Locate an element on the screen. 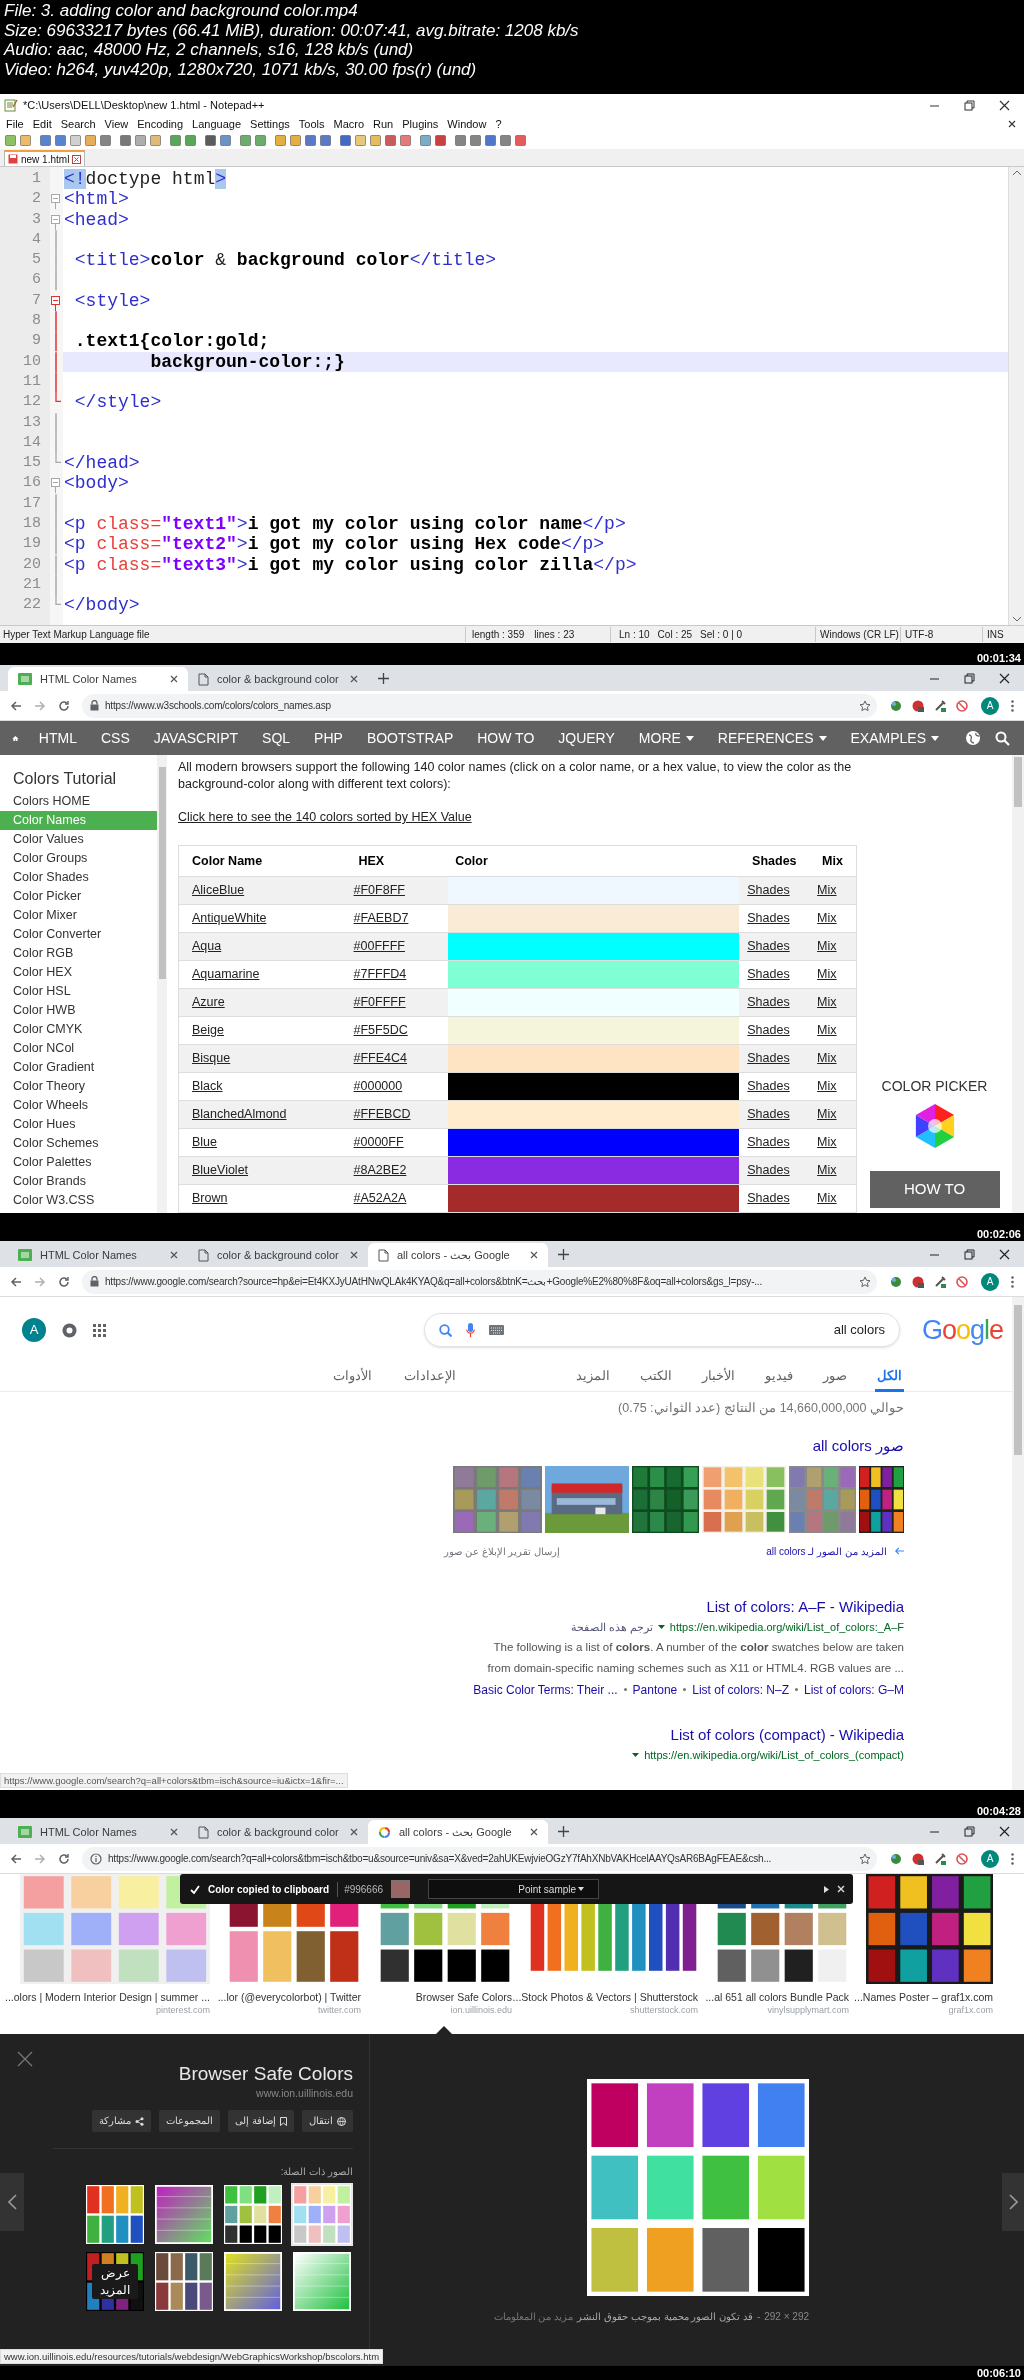 The image size is (1024, 2380). sidebar-link: Color Wheels is located at coordinates (78, 1105).